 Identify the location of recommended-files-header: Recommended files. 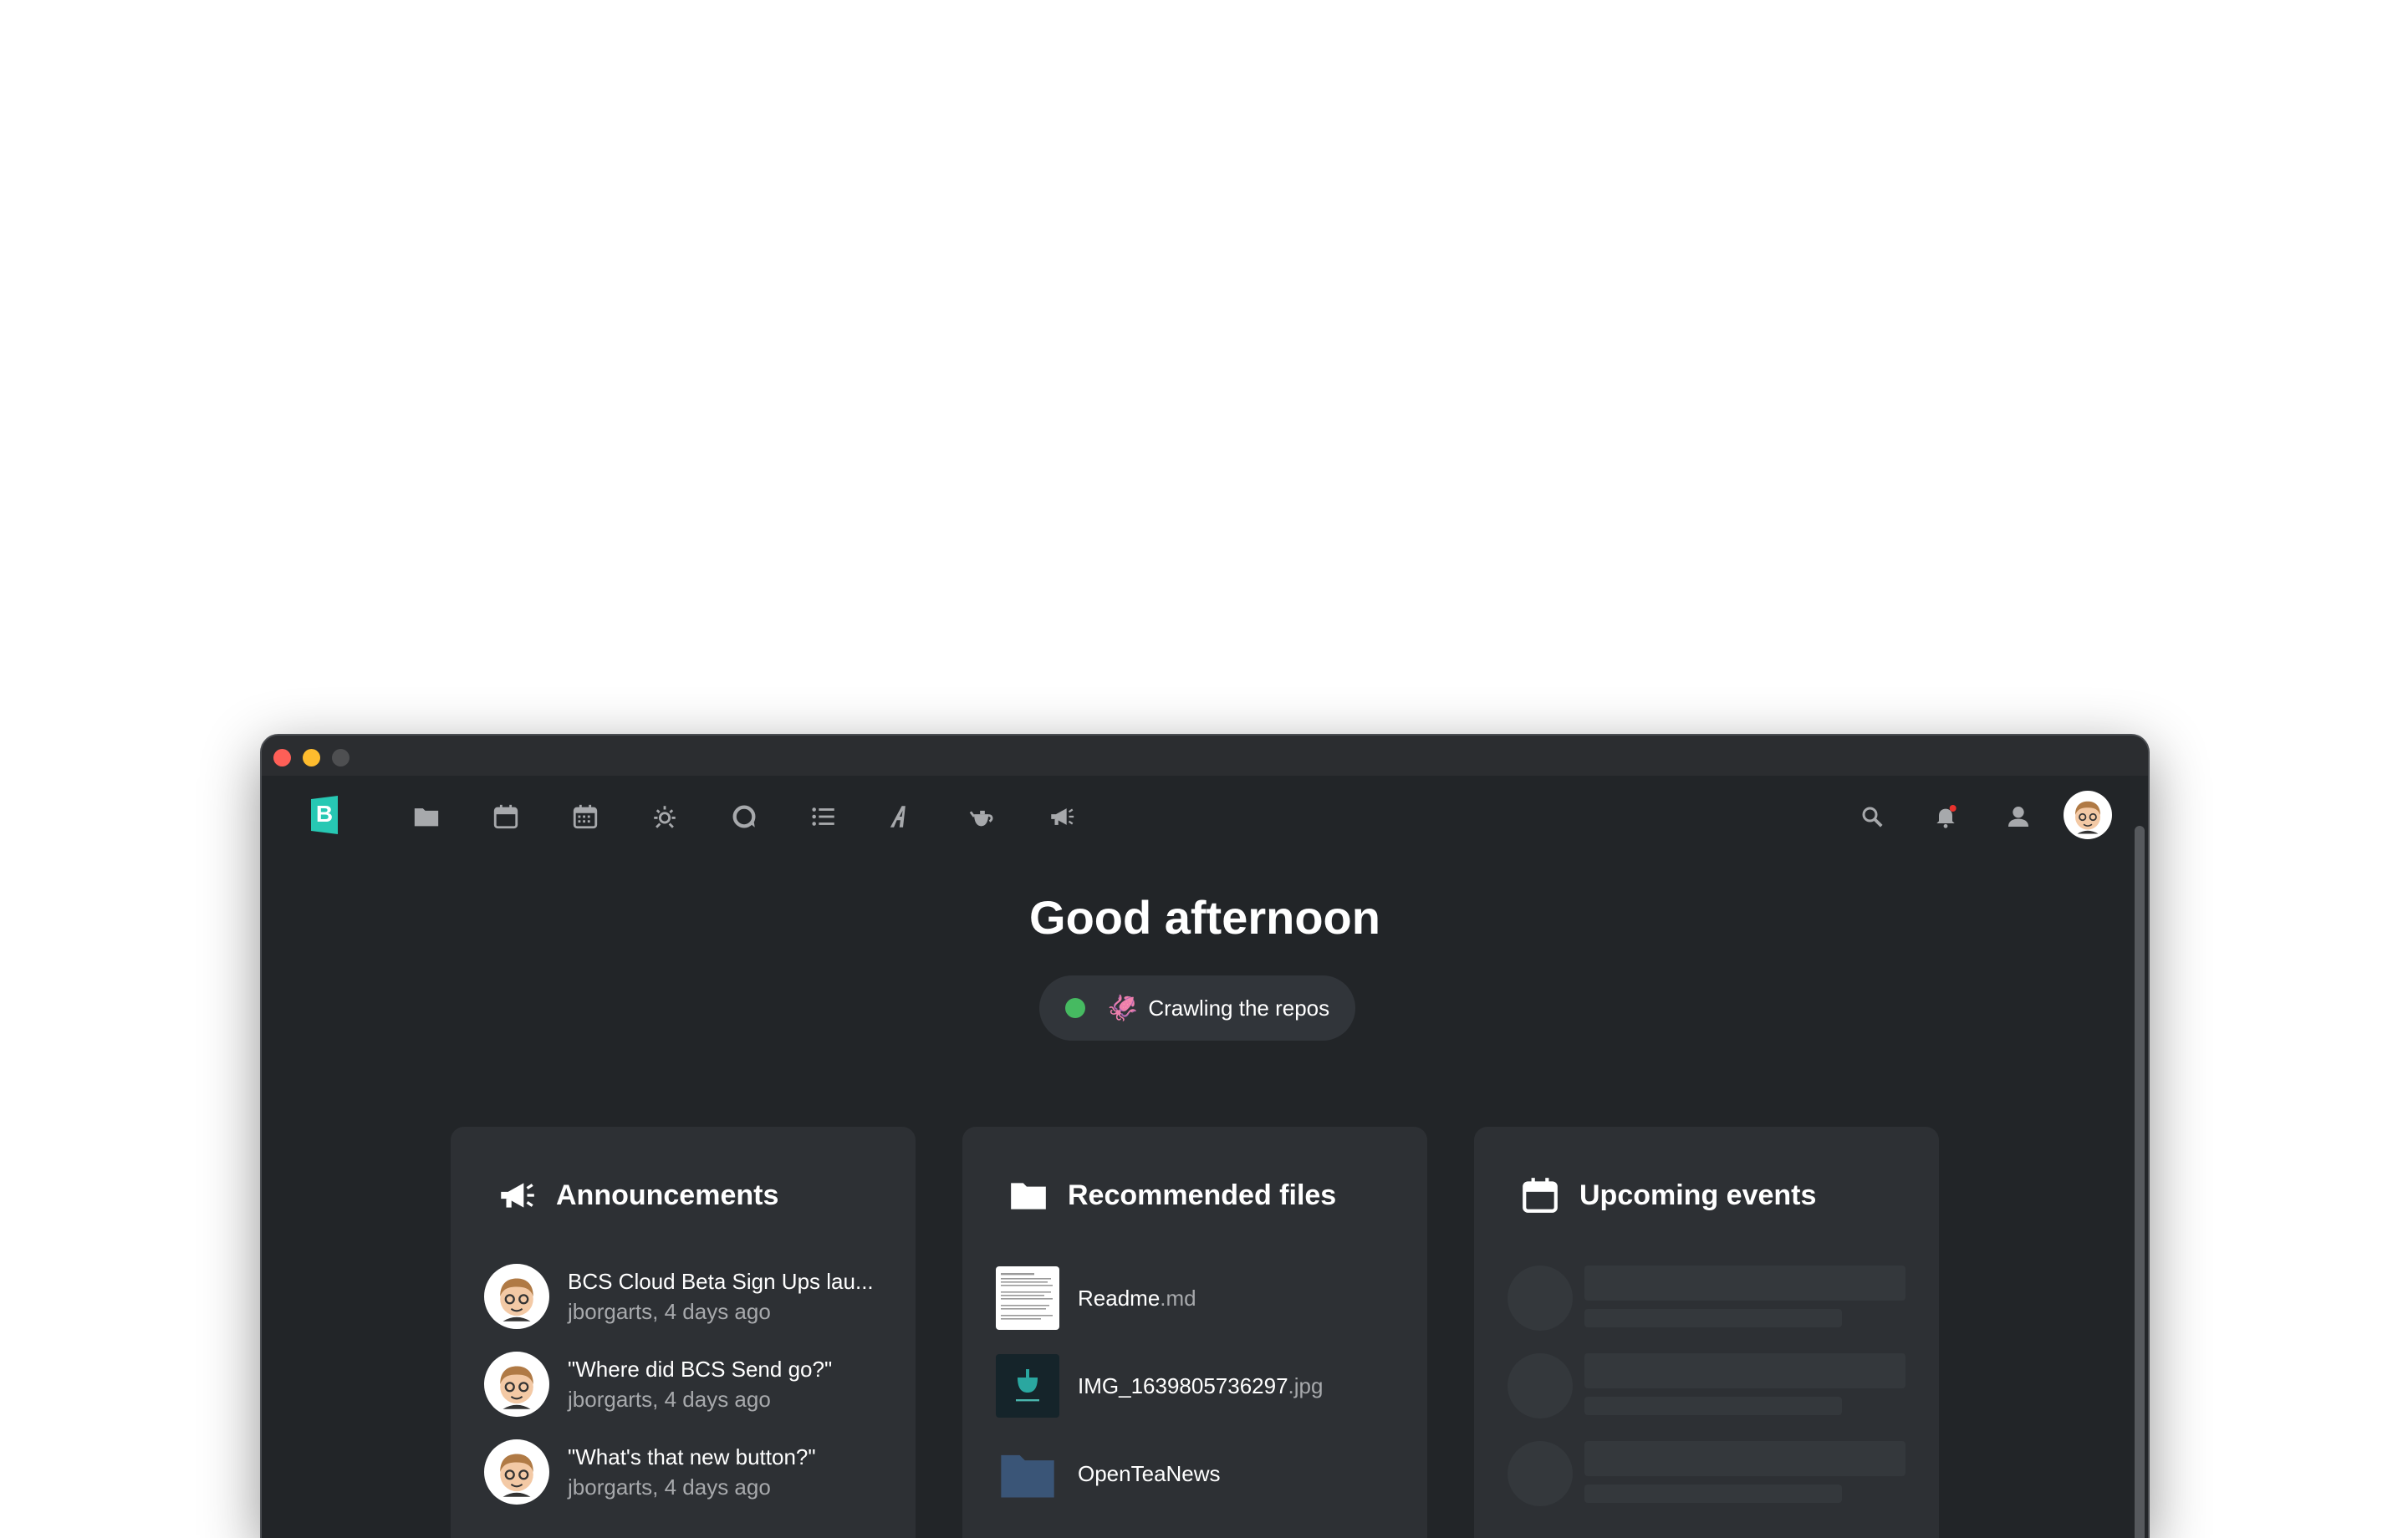
(1172, 1195).